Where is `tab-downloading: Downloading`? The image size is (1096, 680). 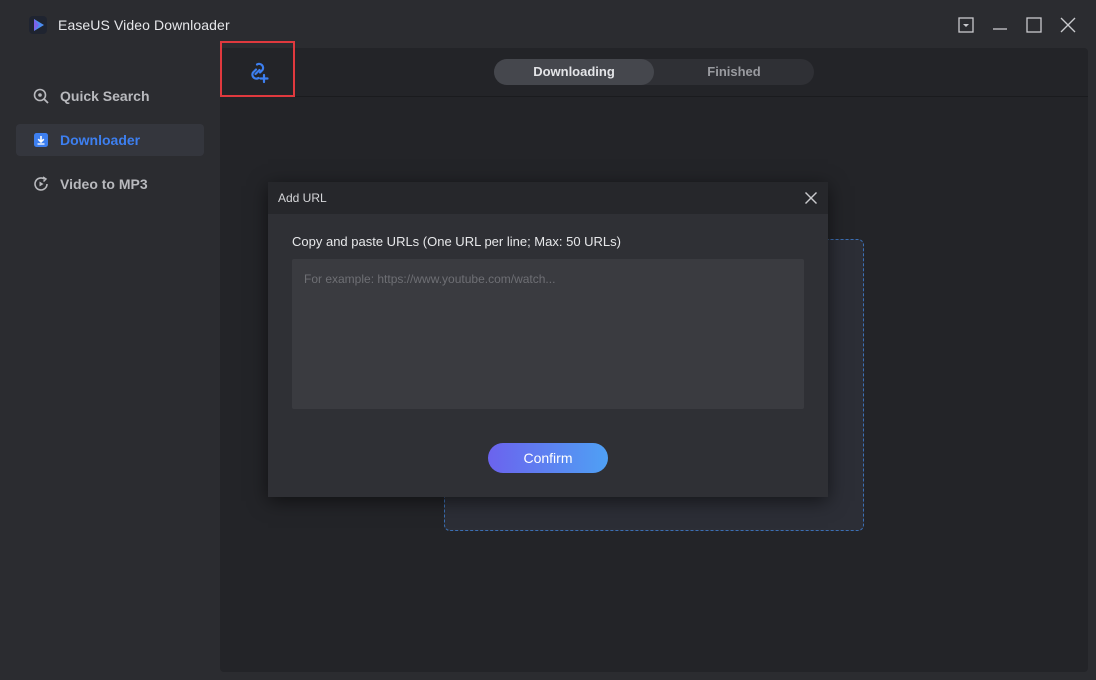
tab-downloading: Downloading is located at coordinates (574, 72).